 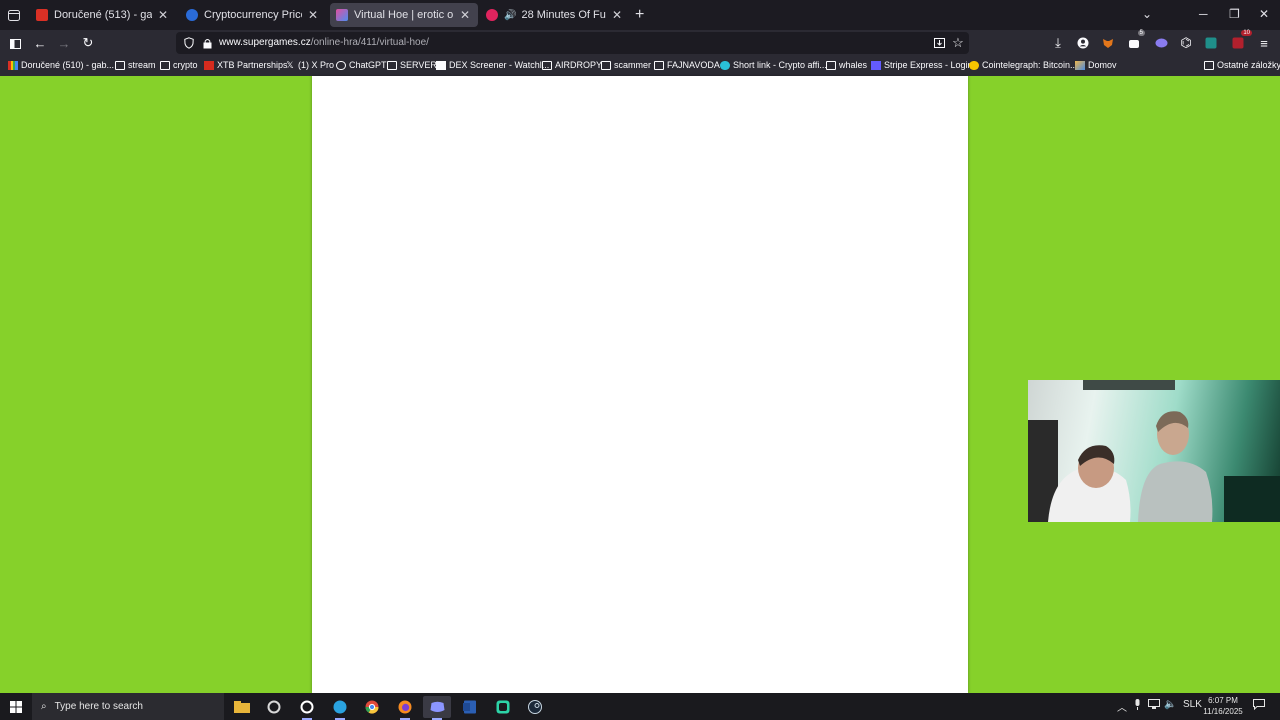 What do you see at coordinates (368, 65) in the screenshot?
I see `bookmark-label: ChatGPT` at bounding box center [368, 65].